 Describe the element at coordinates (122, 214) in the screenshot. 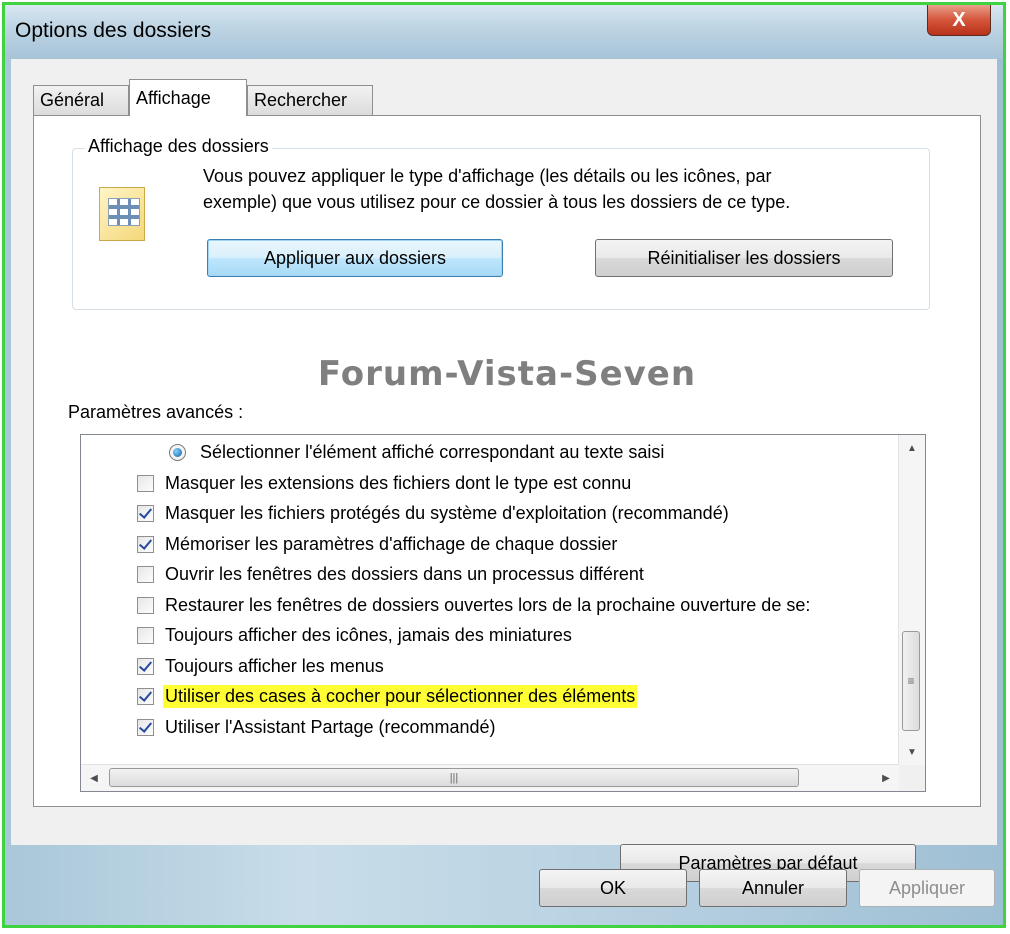

I see `folder-view-icon` at that location.